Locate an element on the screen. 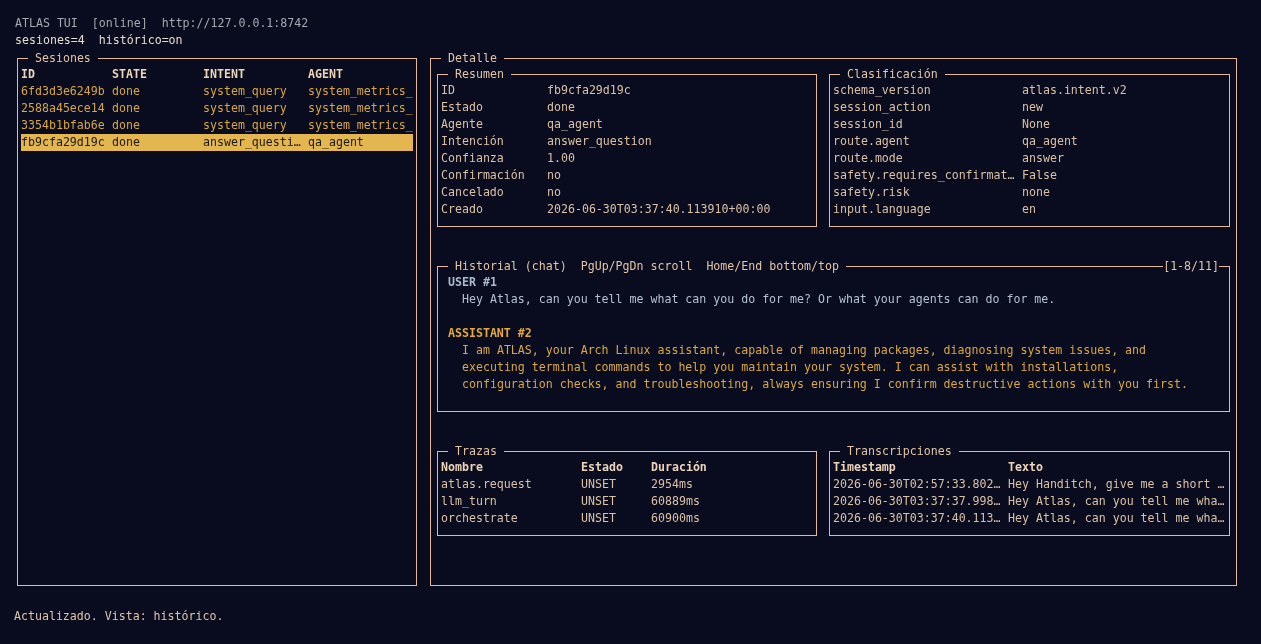 This screenshot has width=1261, height=644. column-header: Duración is located at coordinates (679, 467).